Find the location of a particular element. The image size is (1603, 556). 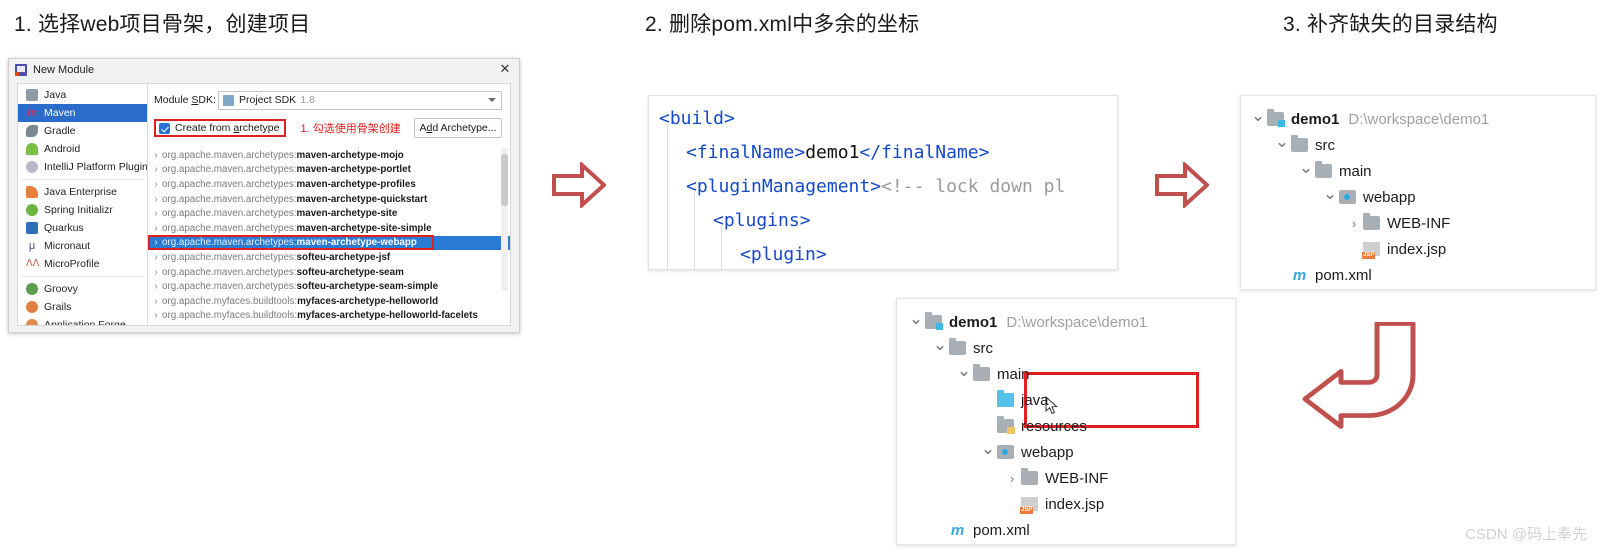

archetype-scrollbar-thumb is located at coordinates (504, 180).